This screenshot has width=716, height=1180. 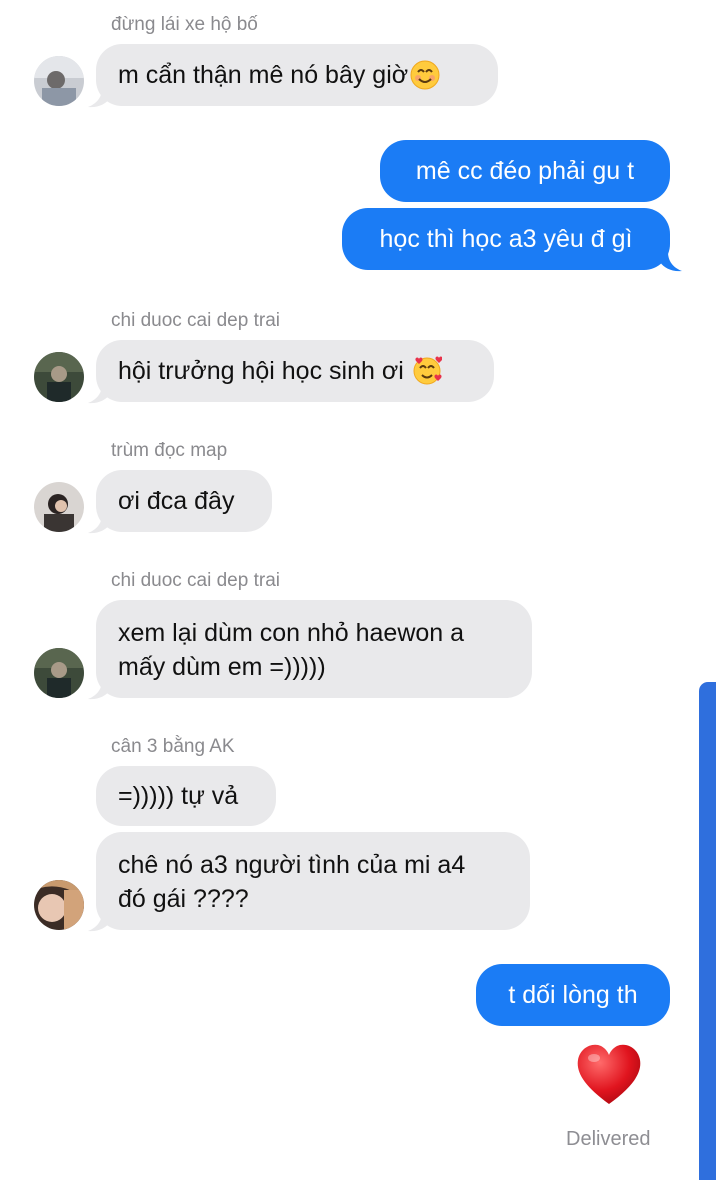 I want to click on message-bubble: t dối lòng th, so click(x=573, y=995).